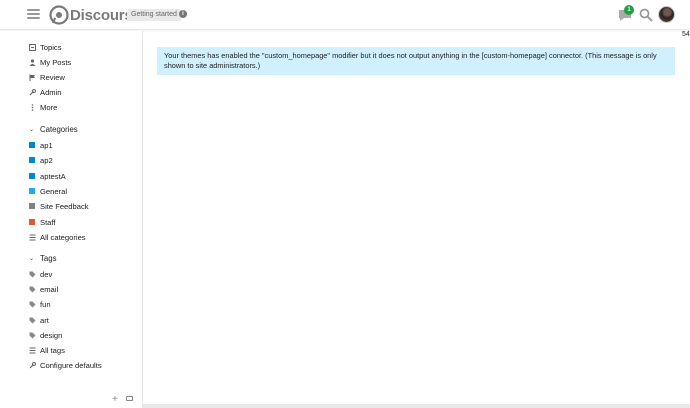 The width and height of the screenshot is (690, 408). Describe the element at coordinates (49, 289) in the screenshot. I see `sidebar-item-label: email` at that location.